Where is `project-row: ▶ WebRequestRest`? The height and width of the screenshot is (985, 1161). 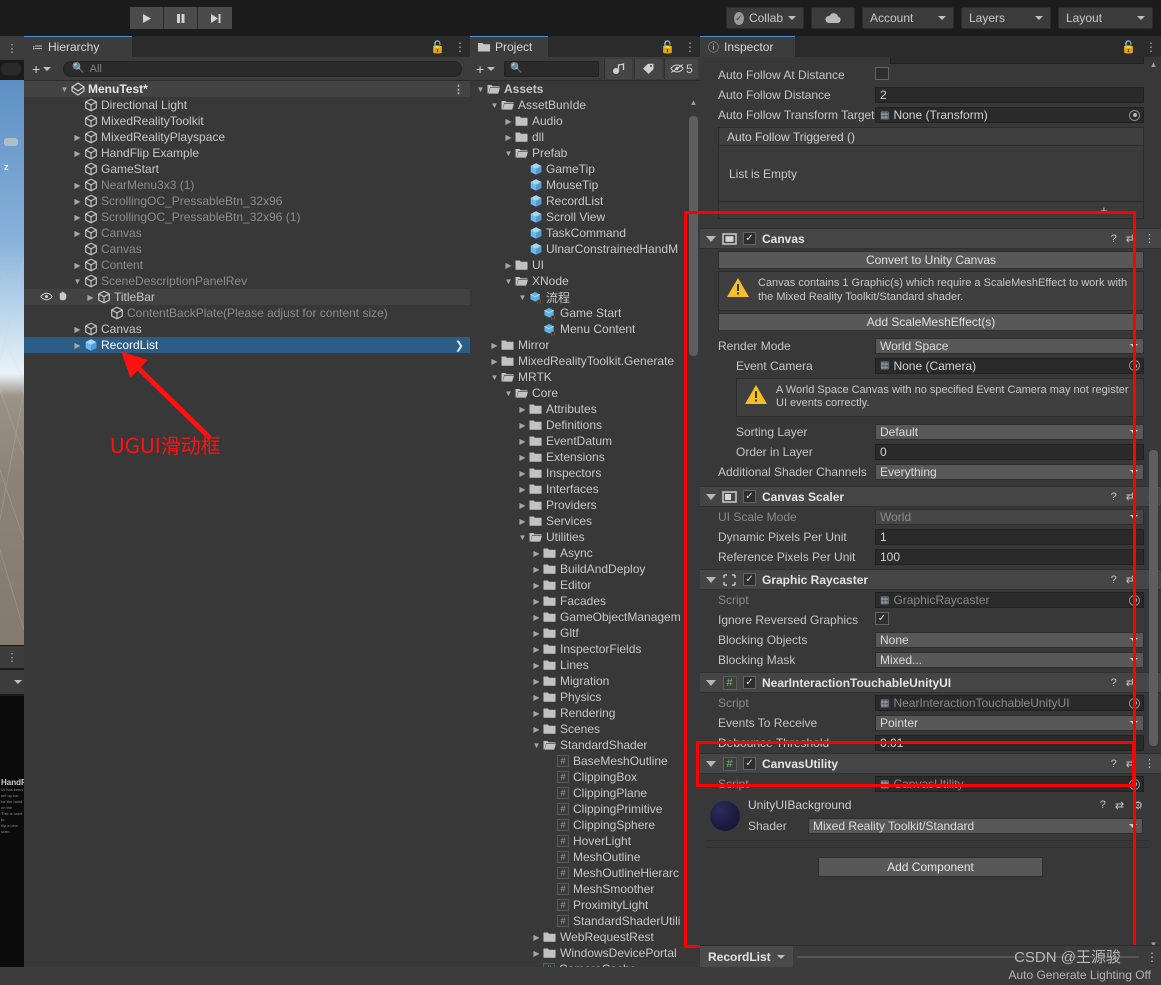 project-row: ▶ WebRequestRest is located at coordinates (585, 937).